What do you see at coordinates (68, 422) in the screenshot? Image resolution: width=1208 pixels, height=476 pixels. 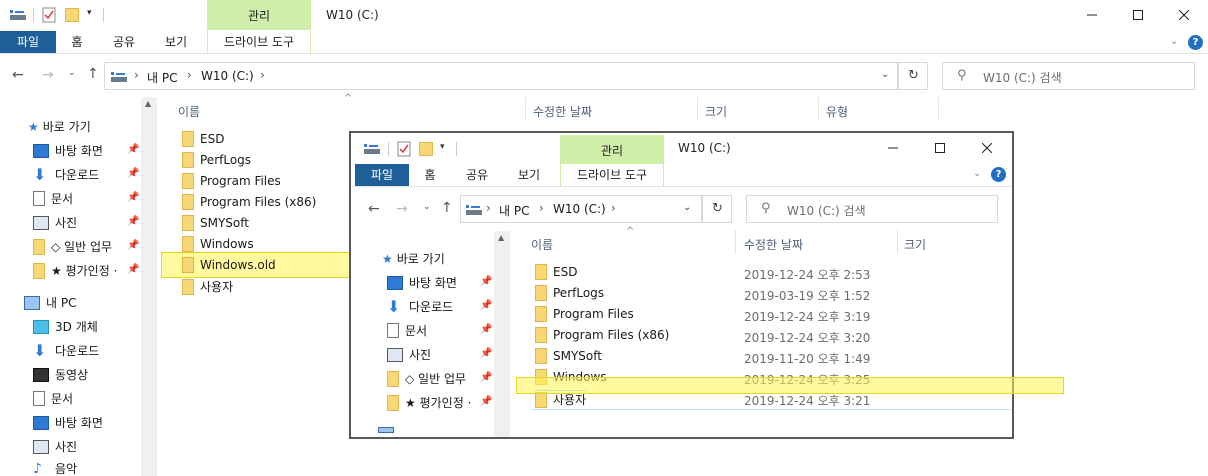 I see `nav-item-desktop-pc: 바탕 화면` at bounding box center [68, 422].